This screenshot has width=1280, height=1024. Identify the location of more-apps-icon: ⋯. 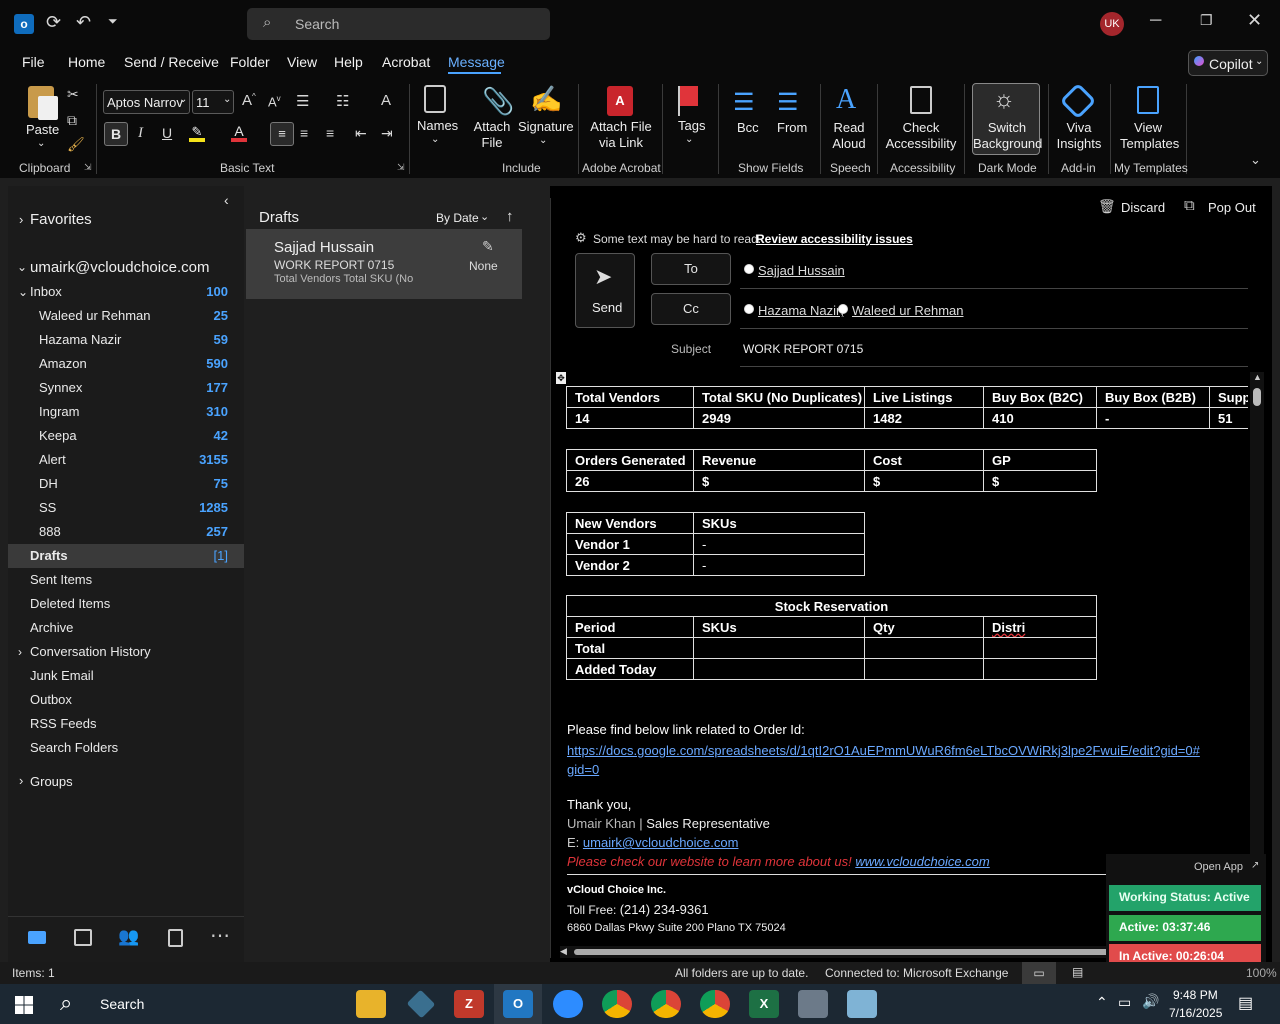
(220, 935).